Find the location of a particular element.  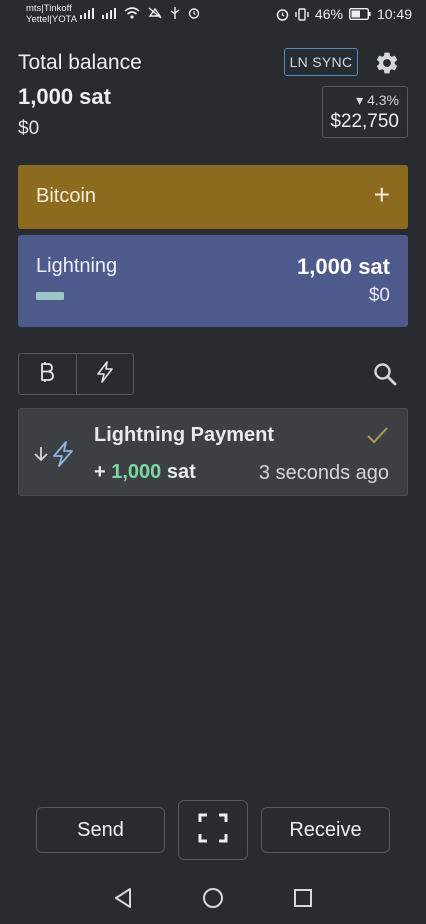

arrow-down-icon is located at coordinates (41, 456).